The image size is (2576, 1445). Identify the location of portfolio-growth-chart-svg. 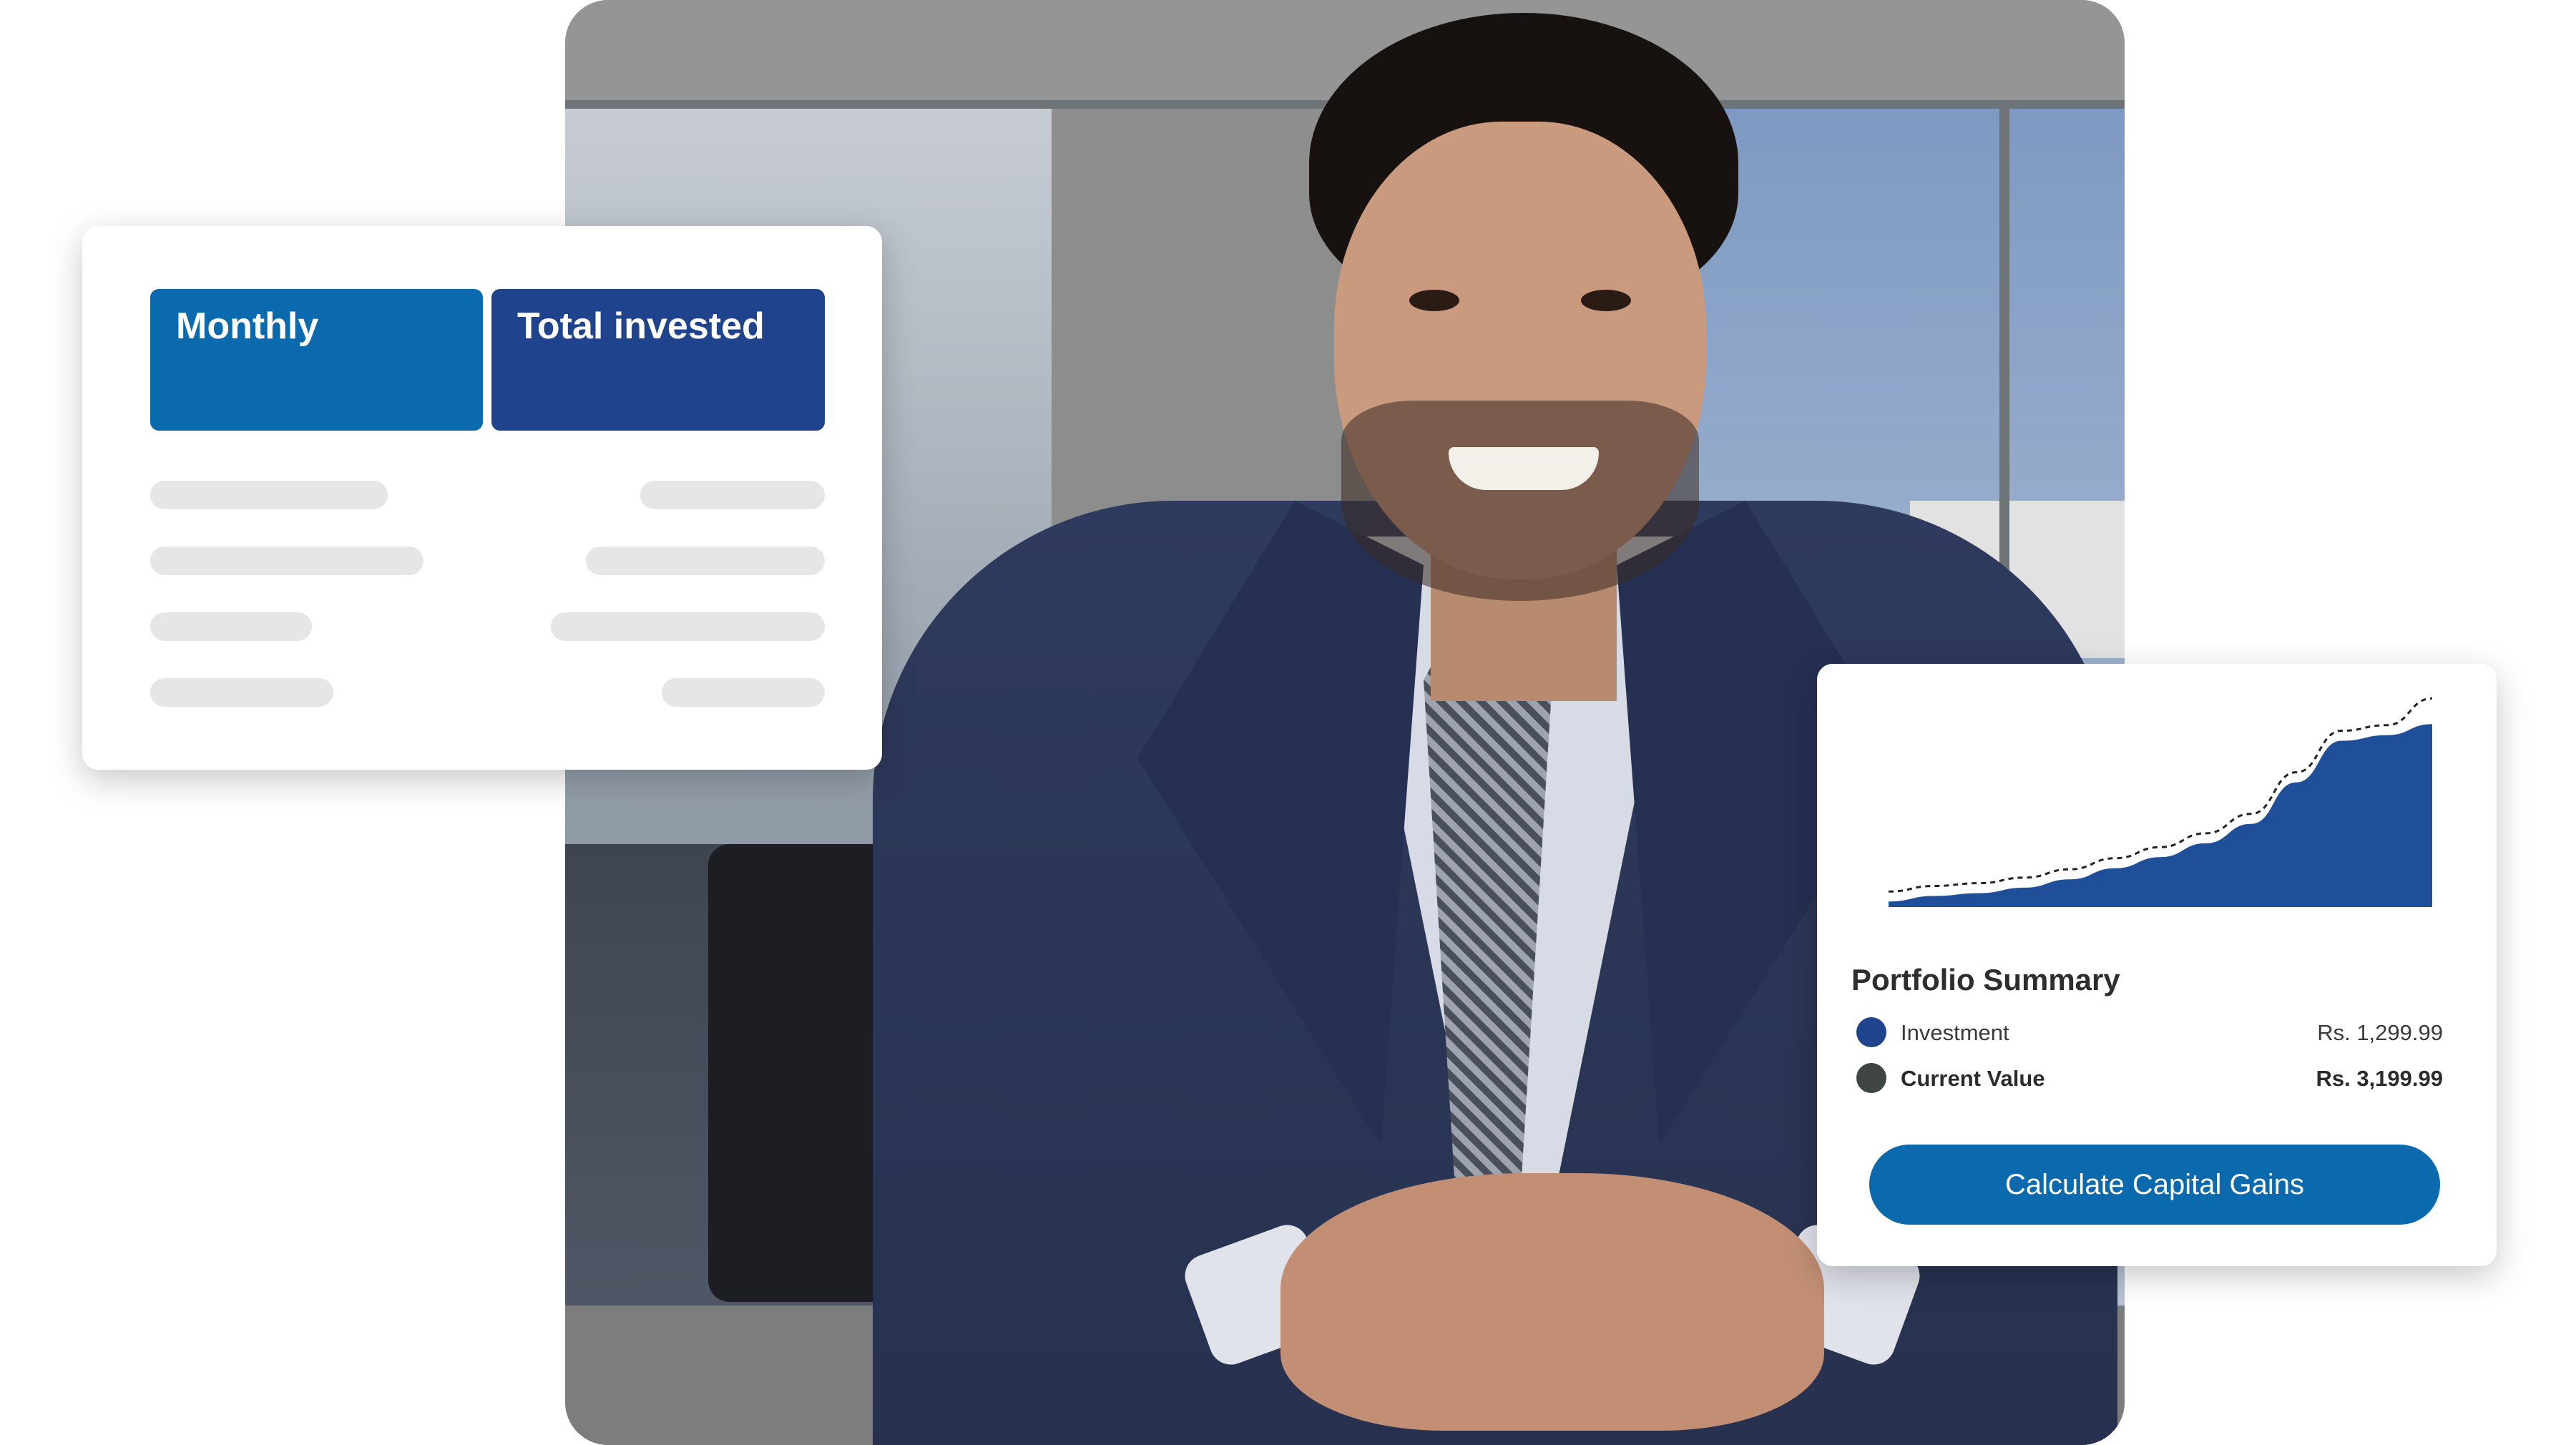
(2160, 802).